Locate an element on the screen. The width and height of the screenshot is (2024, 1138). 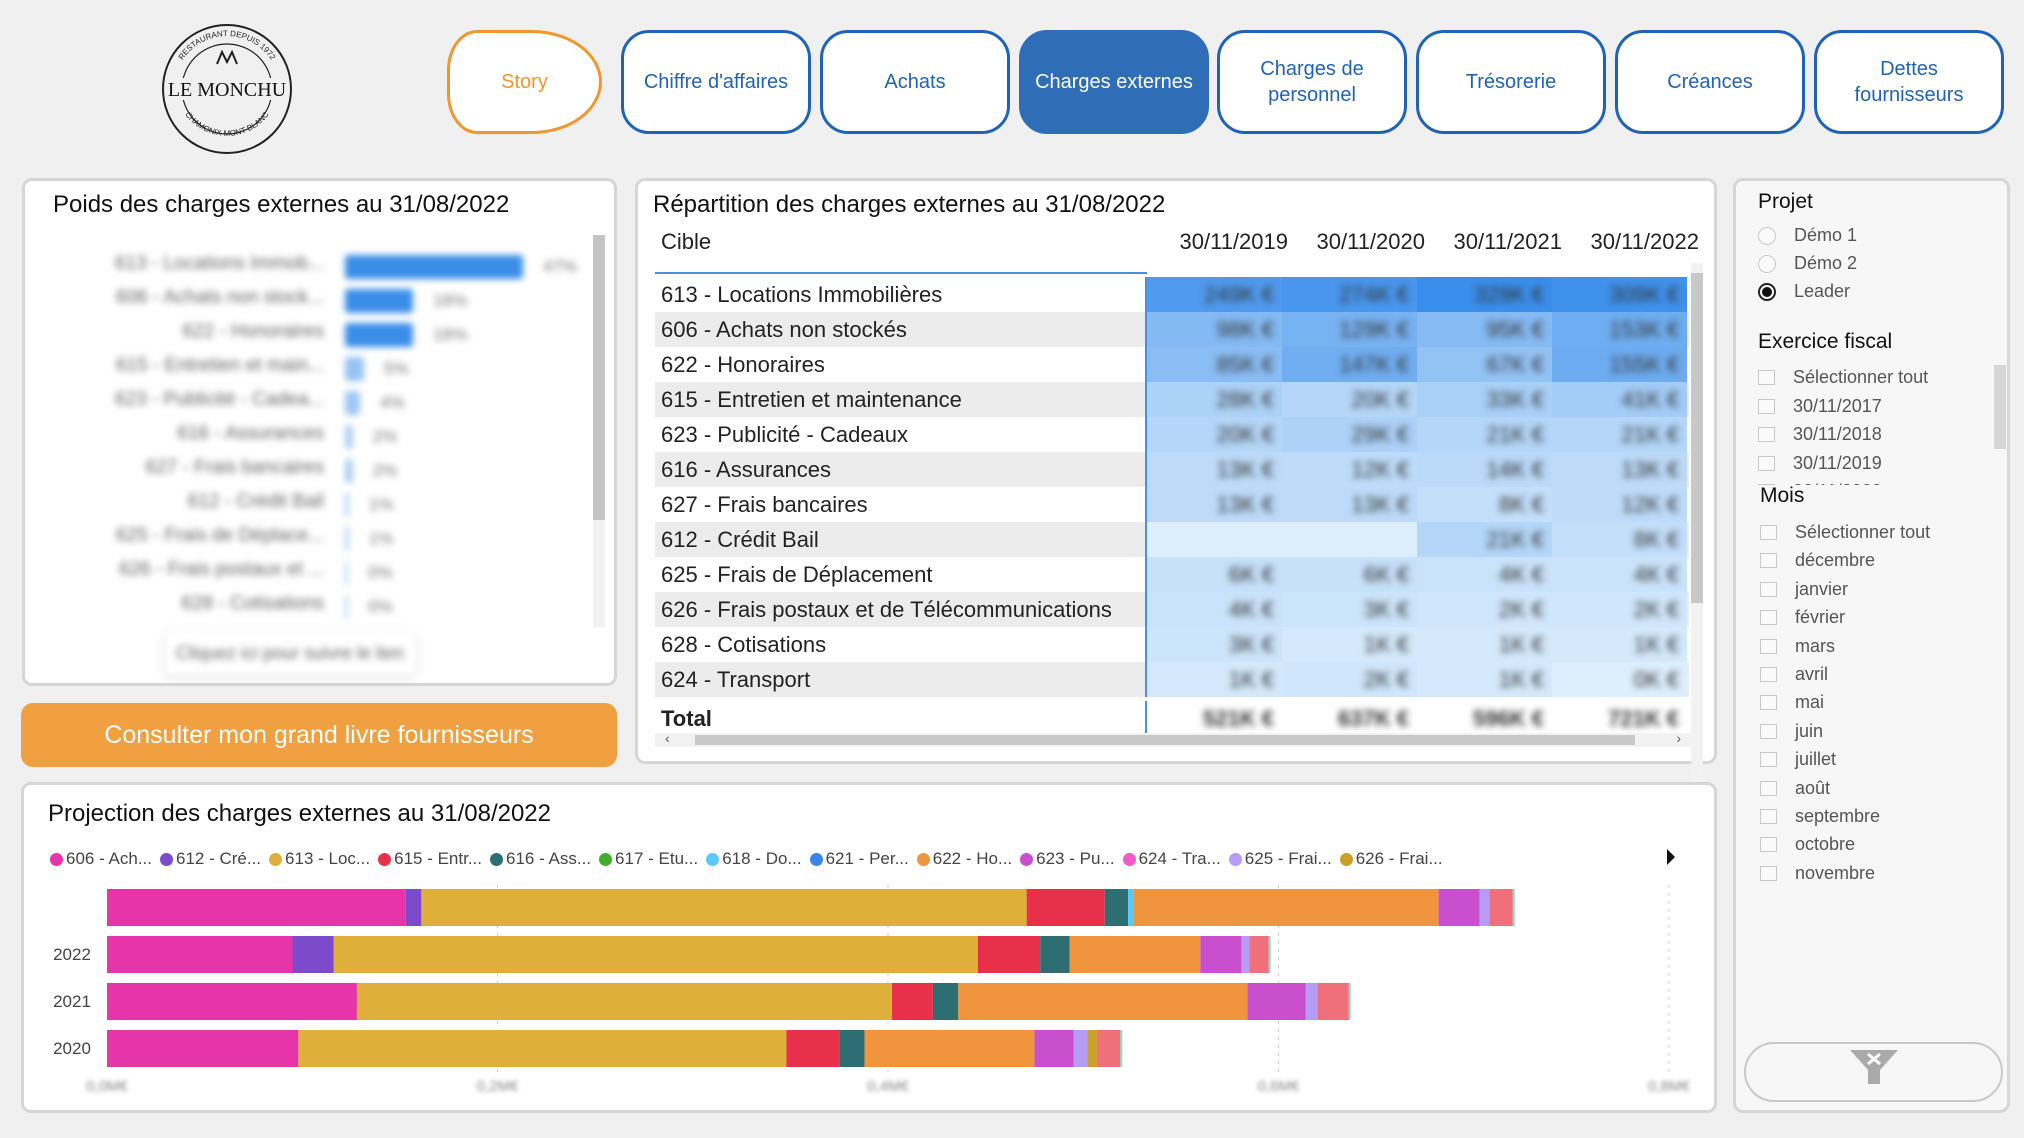
checkbox-option: avril is located at coordinates (1794, 674).